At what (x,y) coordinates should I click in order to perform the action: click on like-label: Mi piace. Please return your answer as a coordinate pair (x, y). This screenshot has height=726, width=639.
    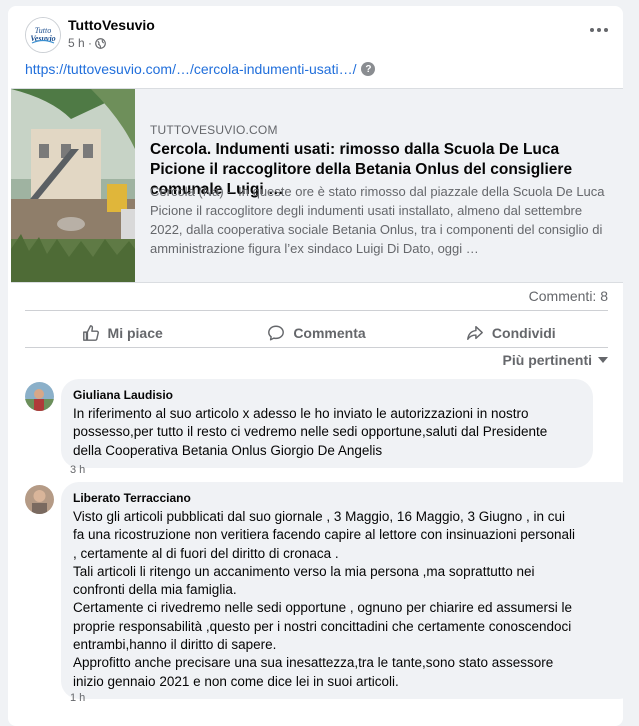
    Looking at the image, I should click on (135, 333).